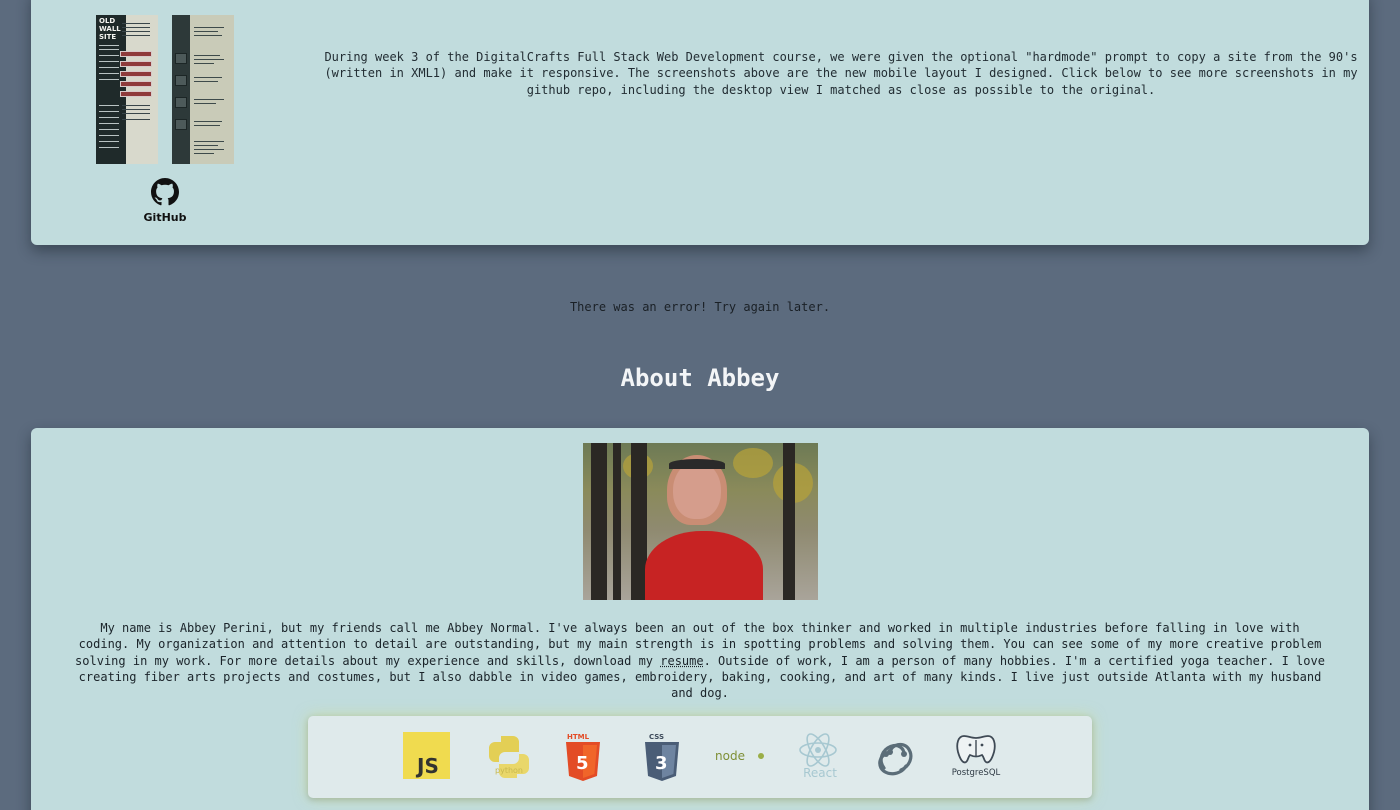 The image size is (1400, 810). Describe the element at coordinates (582, 763) in the screenshot. I see `svg-text: 5` at that location.